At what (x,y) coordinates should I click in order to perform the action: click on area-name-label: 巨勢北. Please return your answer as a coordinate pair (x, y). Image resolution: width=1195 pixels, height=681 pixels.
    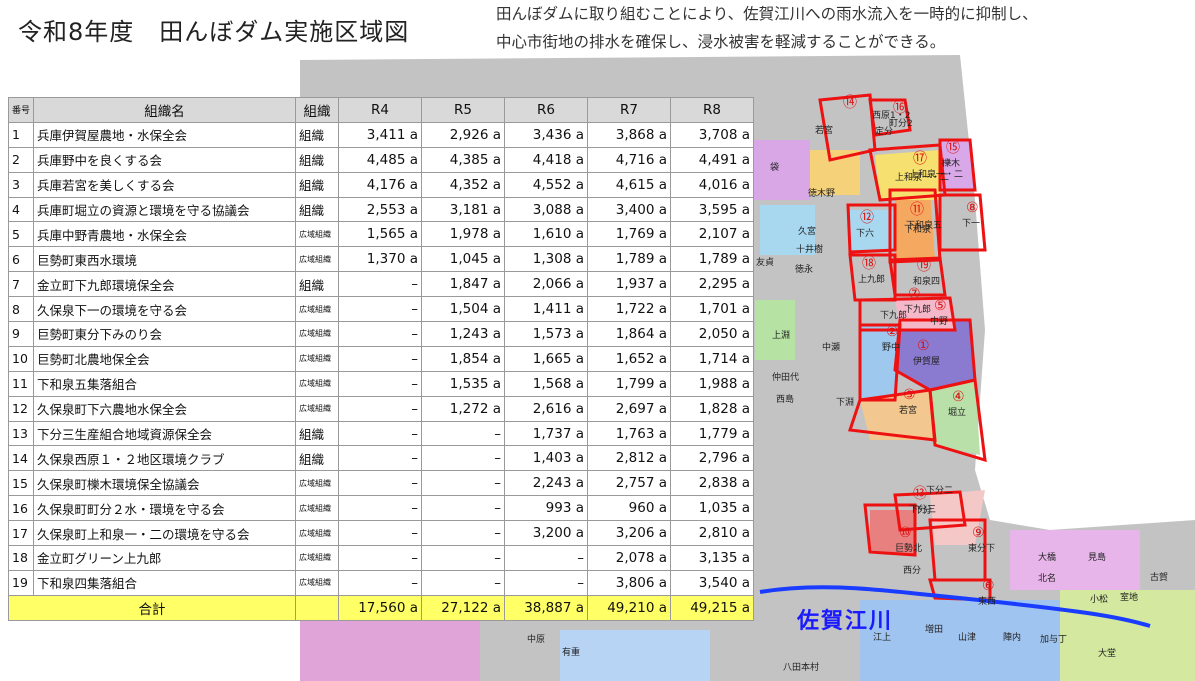
    Looking at the image, I should click on (908, 548).